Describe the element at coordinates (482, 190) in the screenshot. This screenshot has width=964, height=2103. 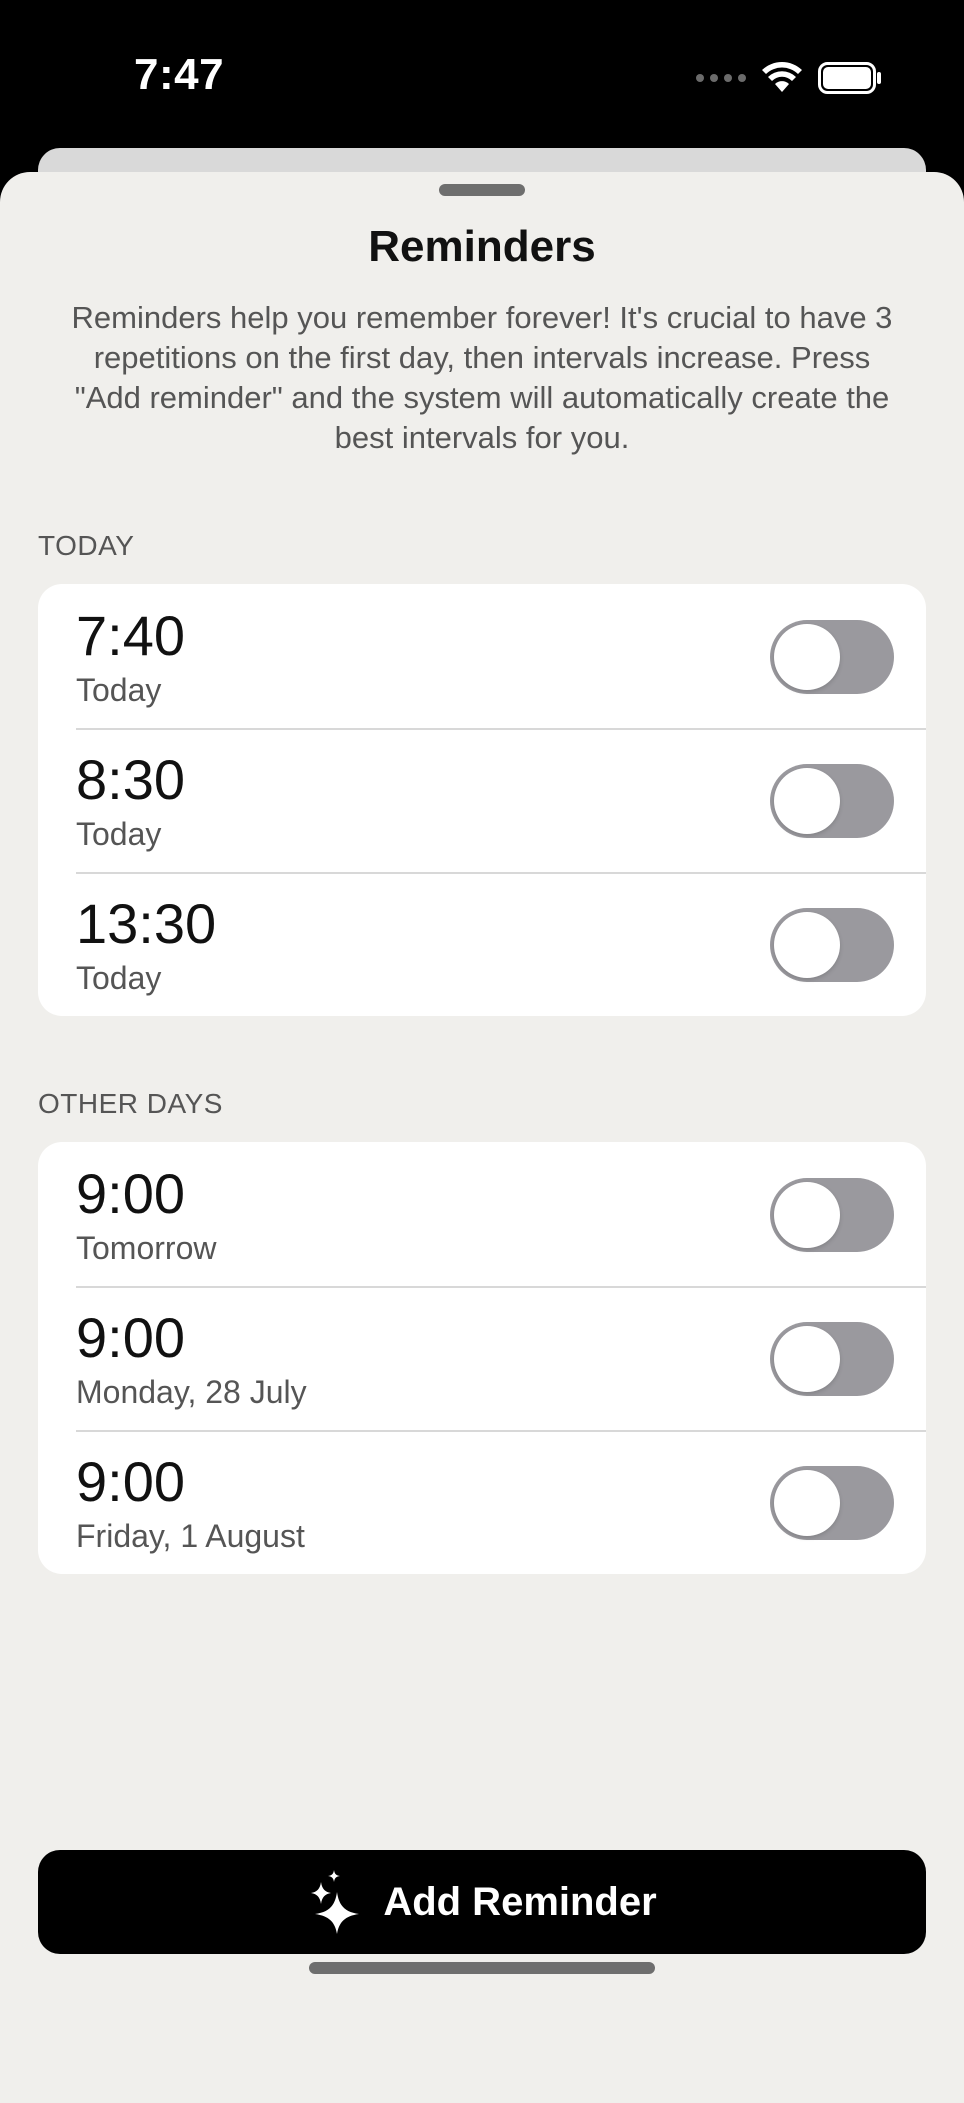
I see `sheet-grabber` at that location.